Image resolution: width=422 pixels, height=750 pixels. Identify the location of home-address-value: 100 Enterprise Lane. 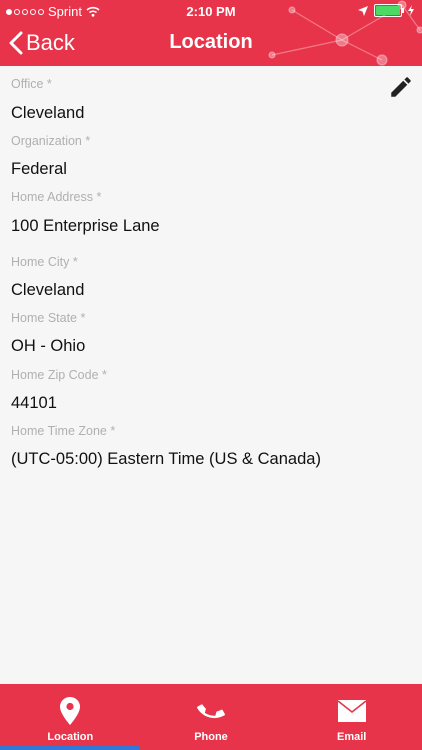
(85, 226).